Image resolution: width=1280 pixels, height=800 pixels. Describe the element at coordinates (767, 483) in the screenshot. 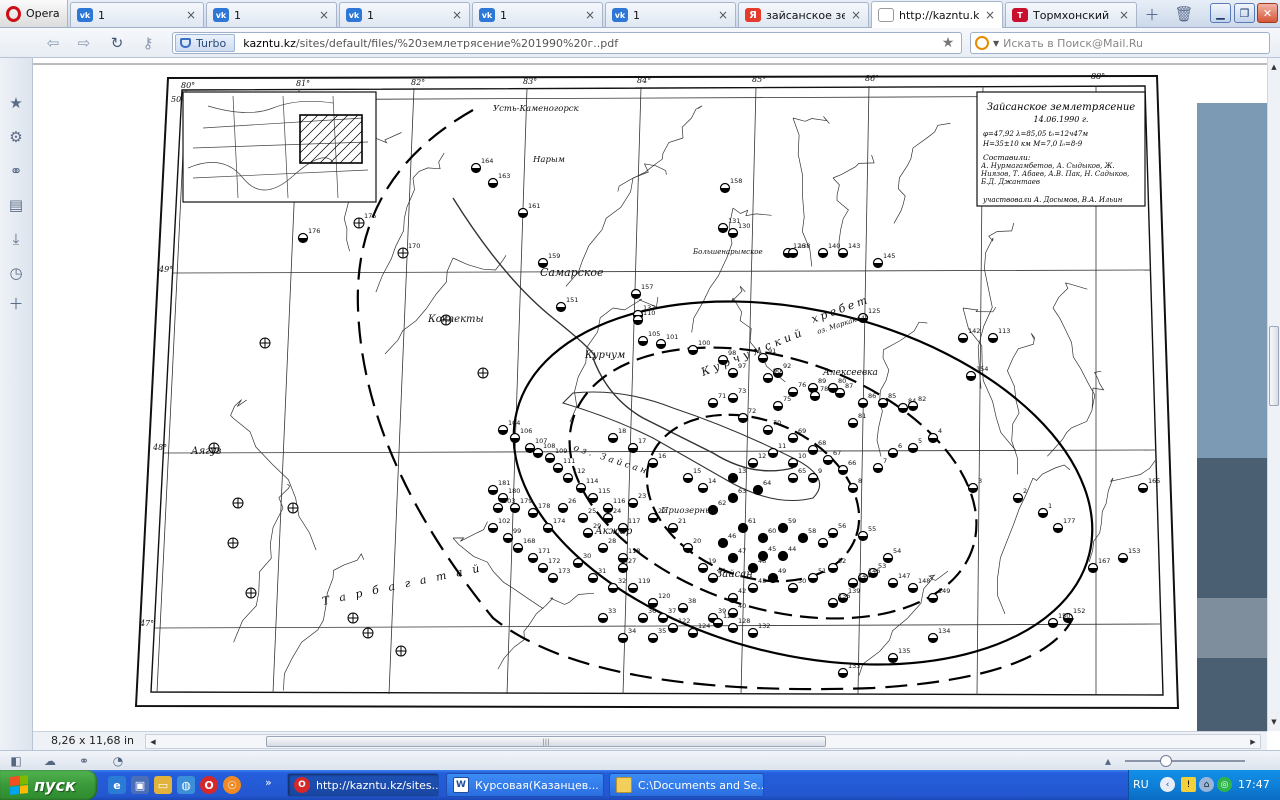

I see `station-number: 64` at that location.